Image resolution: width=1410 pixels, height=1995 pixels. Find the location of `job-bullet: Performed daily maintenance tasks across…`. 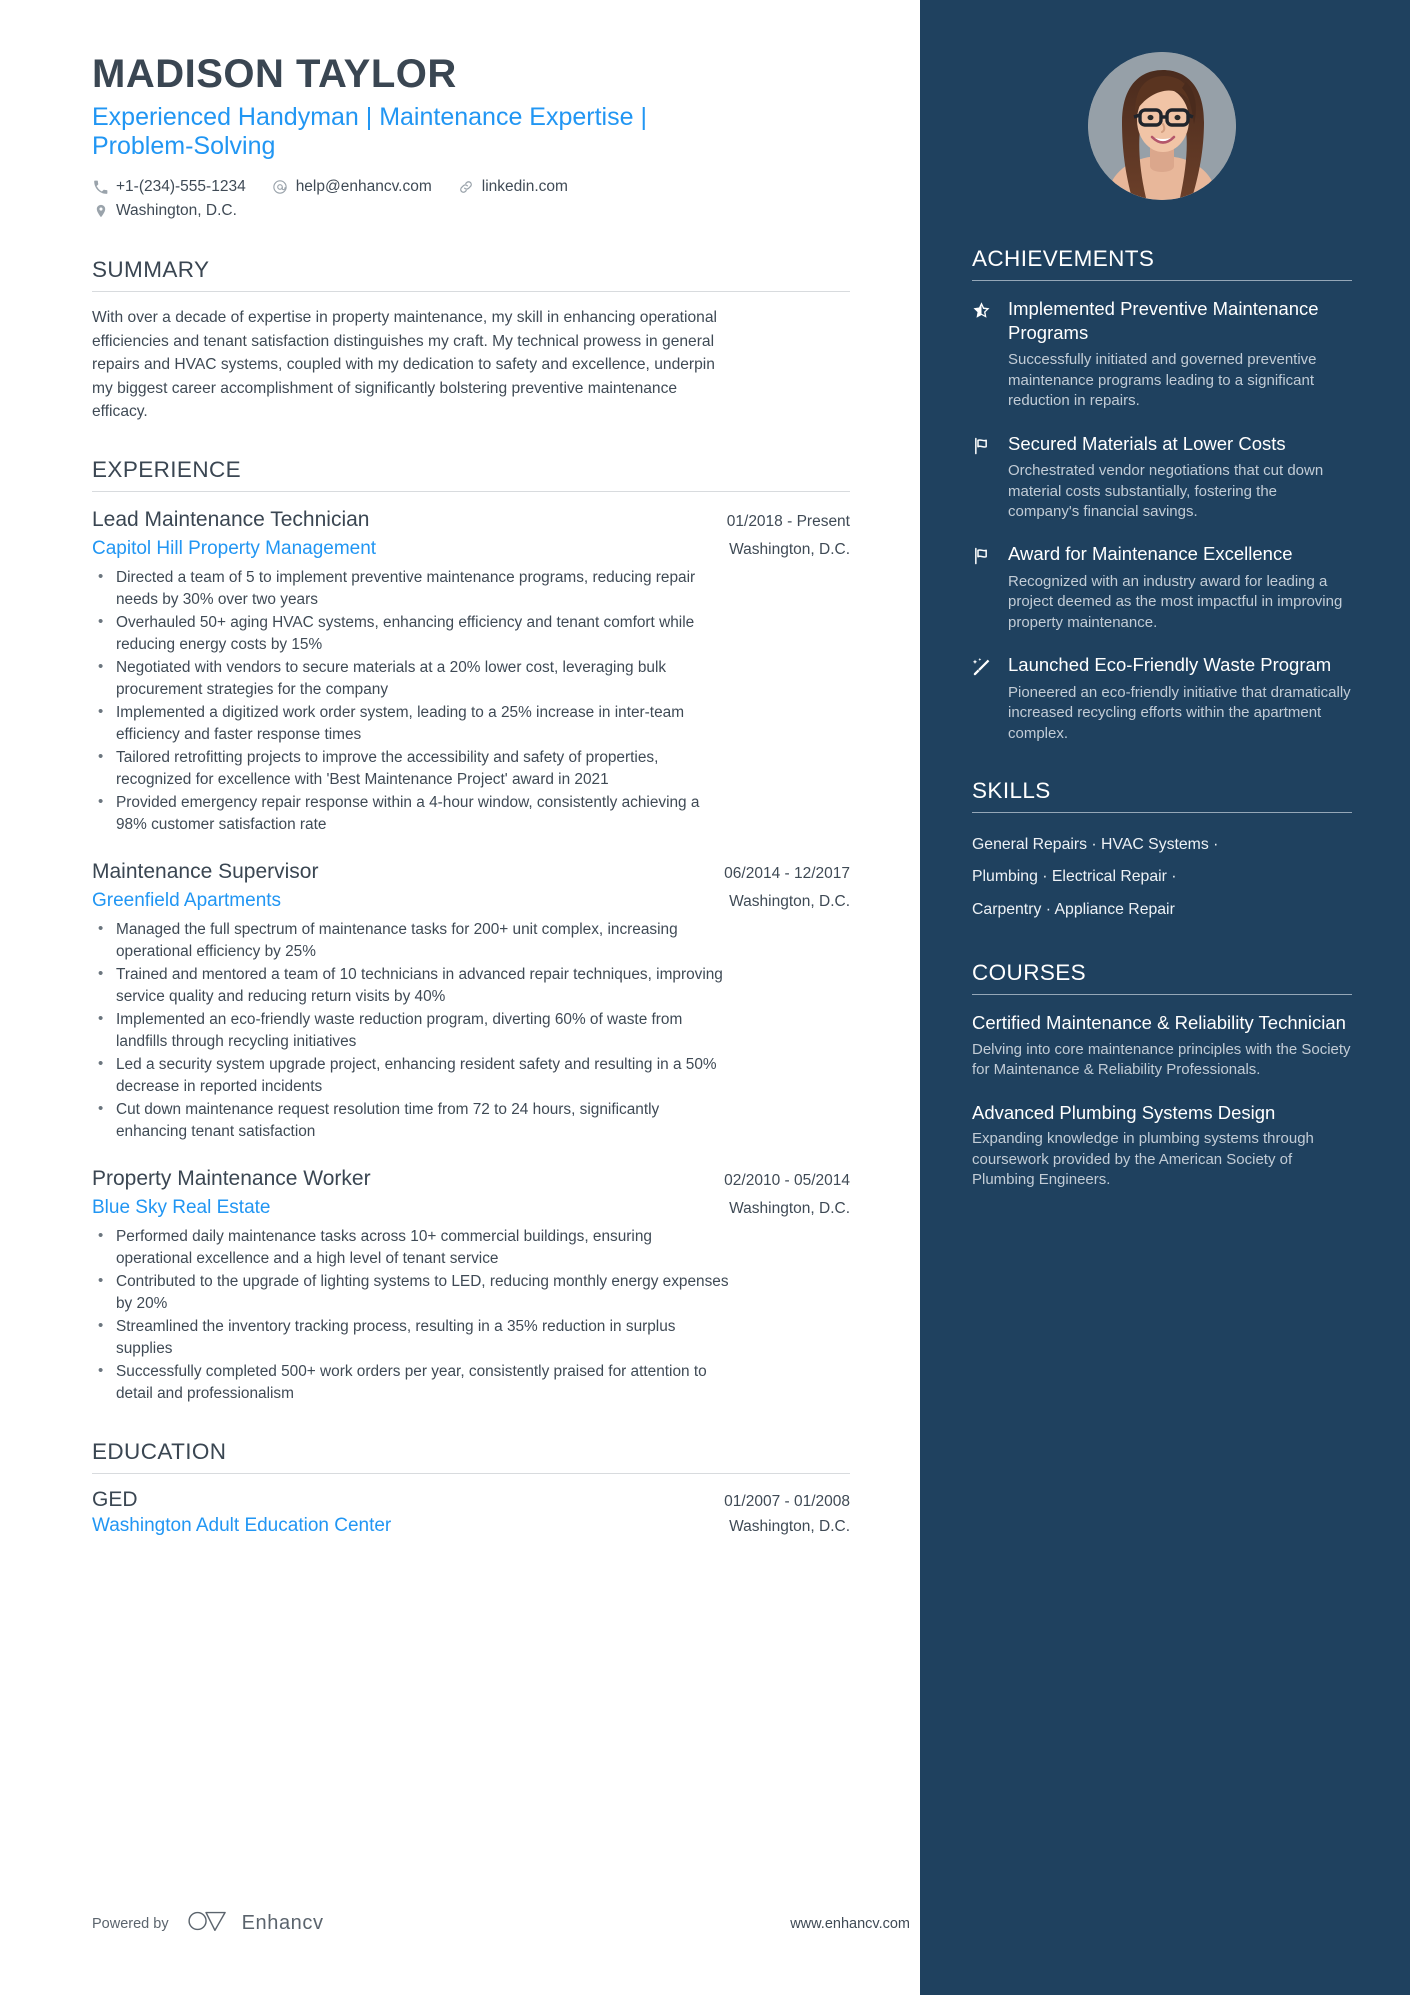

job-bullet: Performed daily maintenance tasks across… is located at coordinates (412, 1247).